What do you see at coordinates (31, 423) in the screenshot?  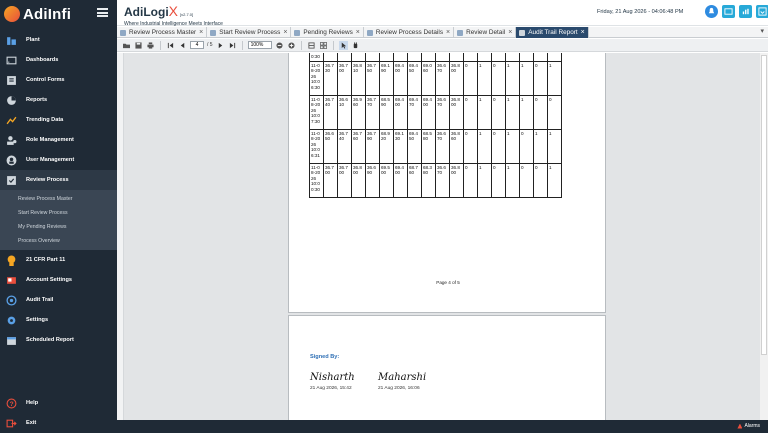 I see `sidebar-item-label: Exit` at bounding box center [31, 423].